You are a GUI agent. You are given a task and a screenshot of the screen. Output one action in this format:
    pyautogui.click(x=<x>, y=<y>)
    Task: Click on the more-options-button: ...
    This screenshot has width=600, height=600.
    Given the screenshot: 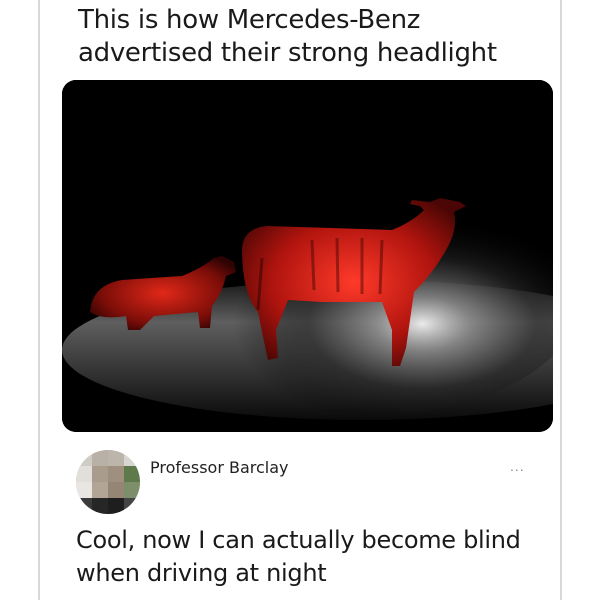 What is the action you would take?
    pyautogui.click(x=517, y=466)
    